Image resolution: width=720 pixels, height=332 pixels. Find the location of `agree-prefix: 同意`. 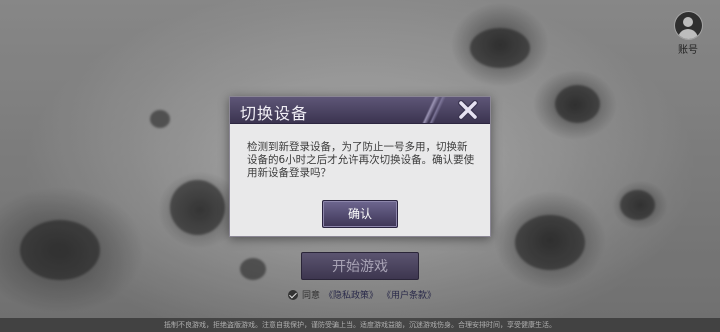

agree-prefix: 同意 is located at coordinates (311, 296).